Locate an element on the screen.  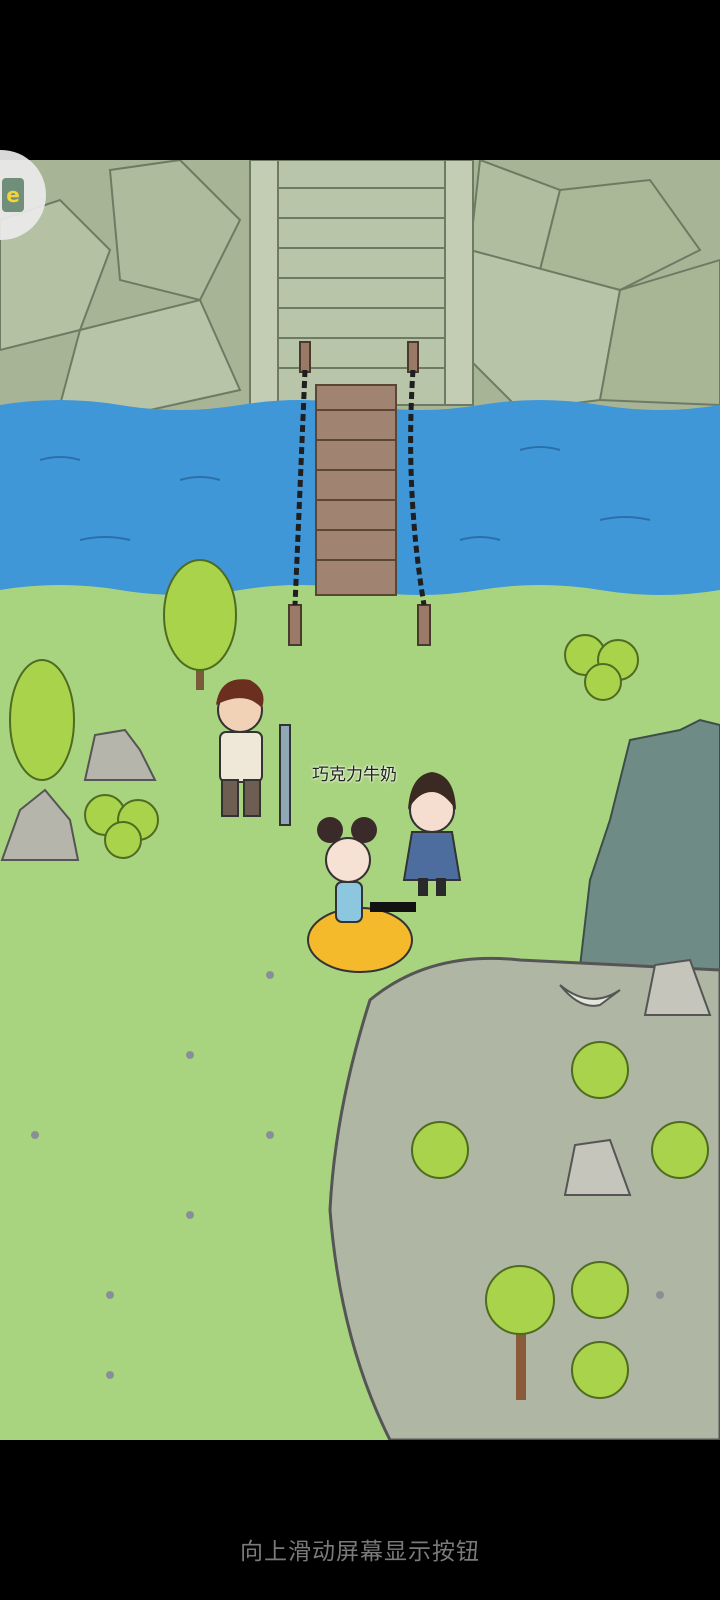
sunglasses-icon is located at coordinates (393, 907).